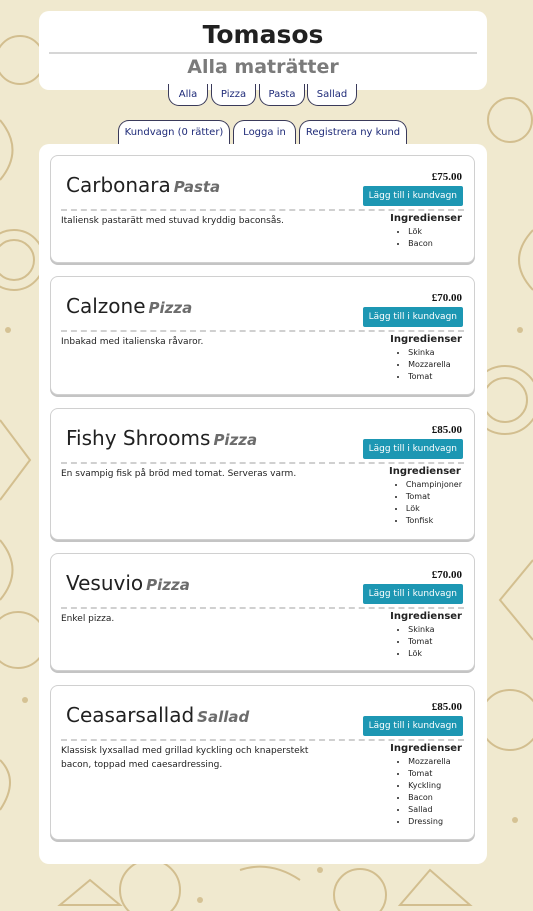 The height and width of the screenshot is (911, 533). What do you see at coordinates (188, 95) in the screenshot?
I see `category-tab-alla: Alla` at bounding box center [188, 95].